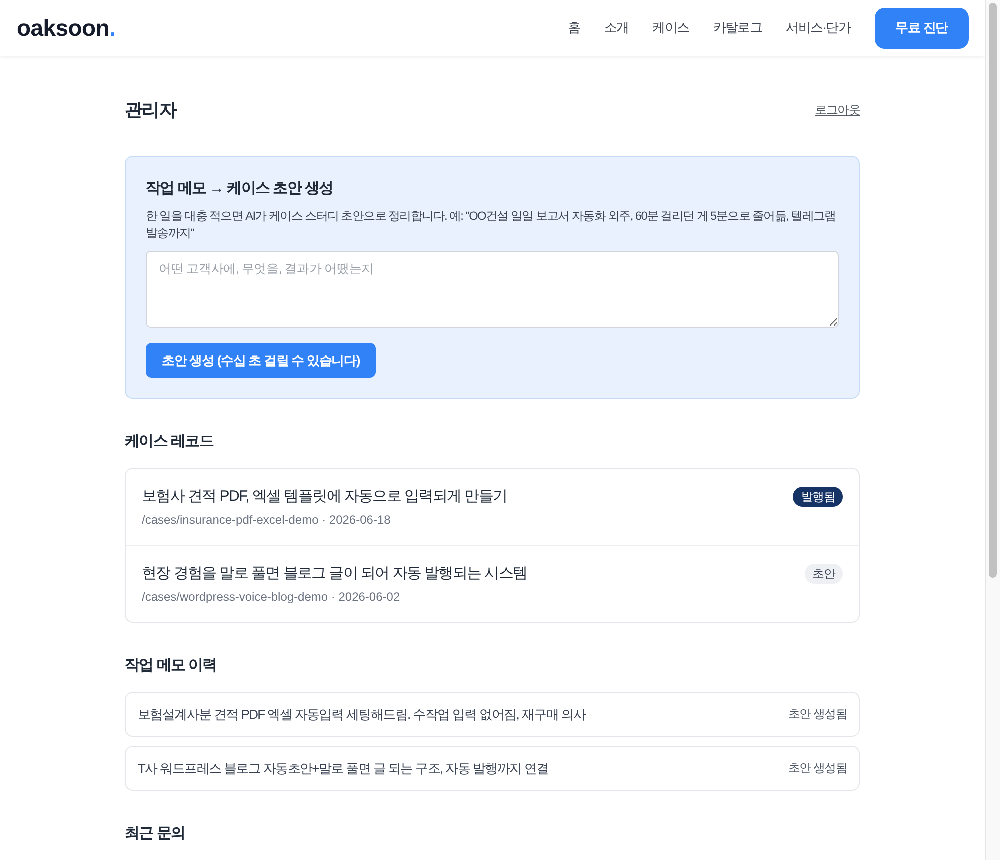 The image size is (1000, 860). What do you see at coordinates (272, 597) in the screenshot?
I see `case-path-date: /cases/wordpress-voice-blog-demo · 2026-06-02` at bounding box center [272, 597].